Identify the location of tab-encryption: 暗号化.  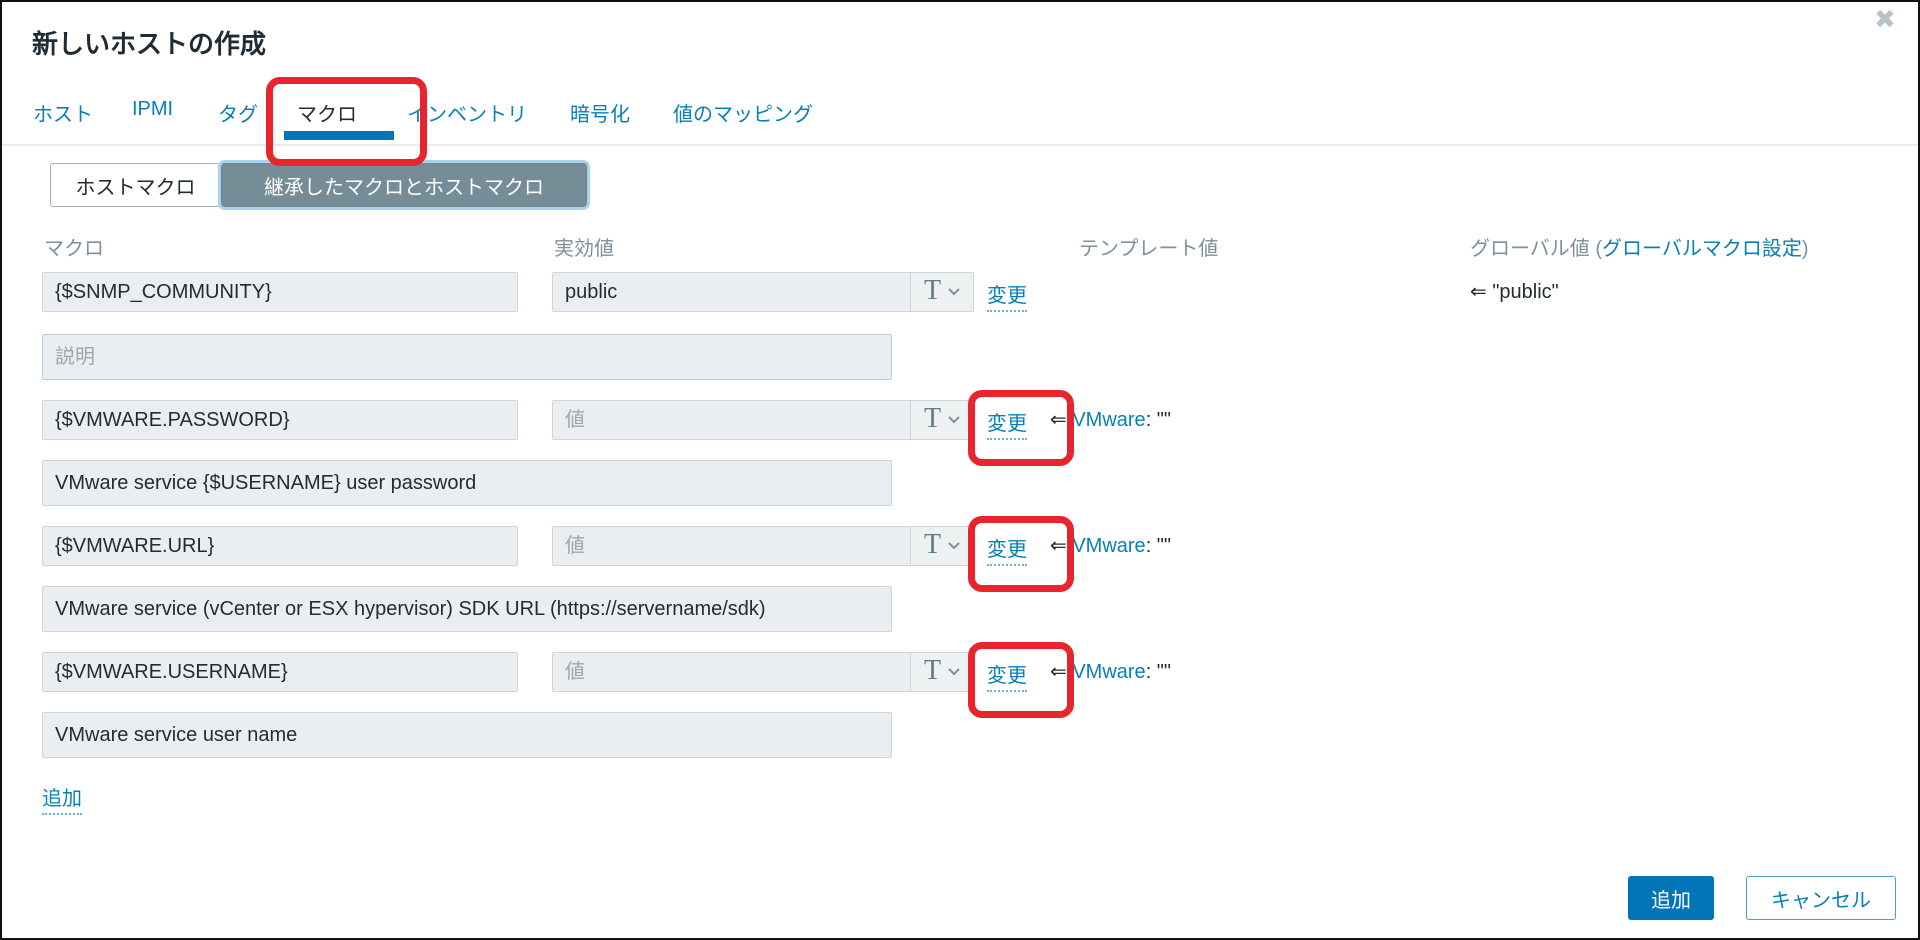
(600, 112).